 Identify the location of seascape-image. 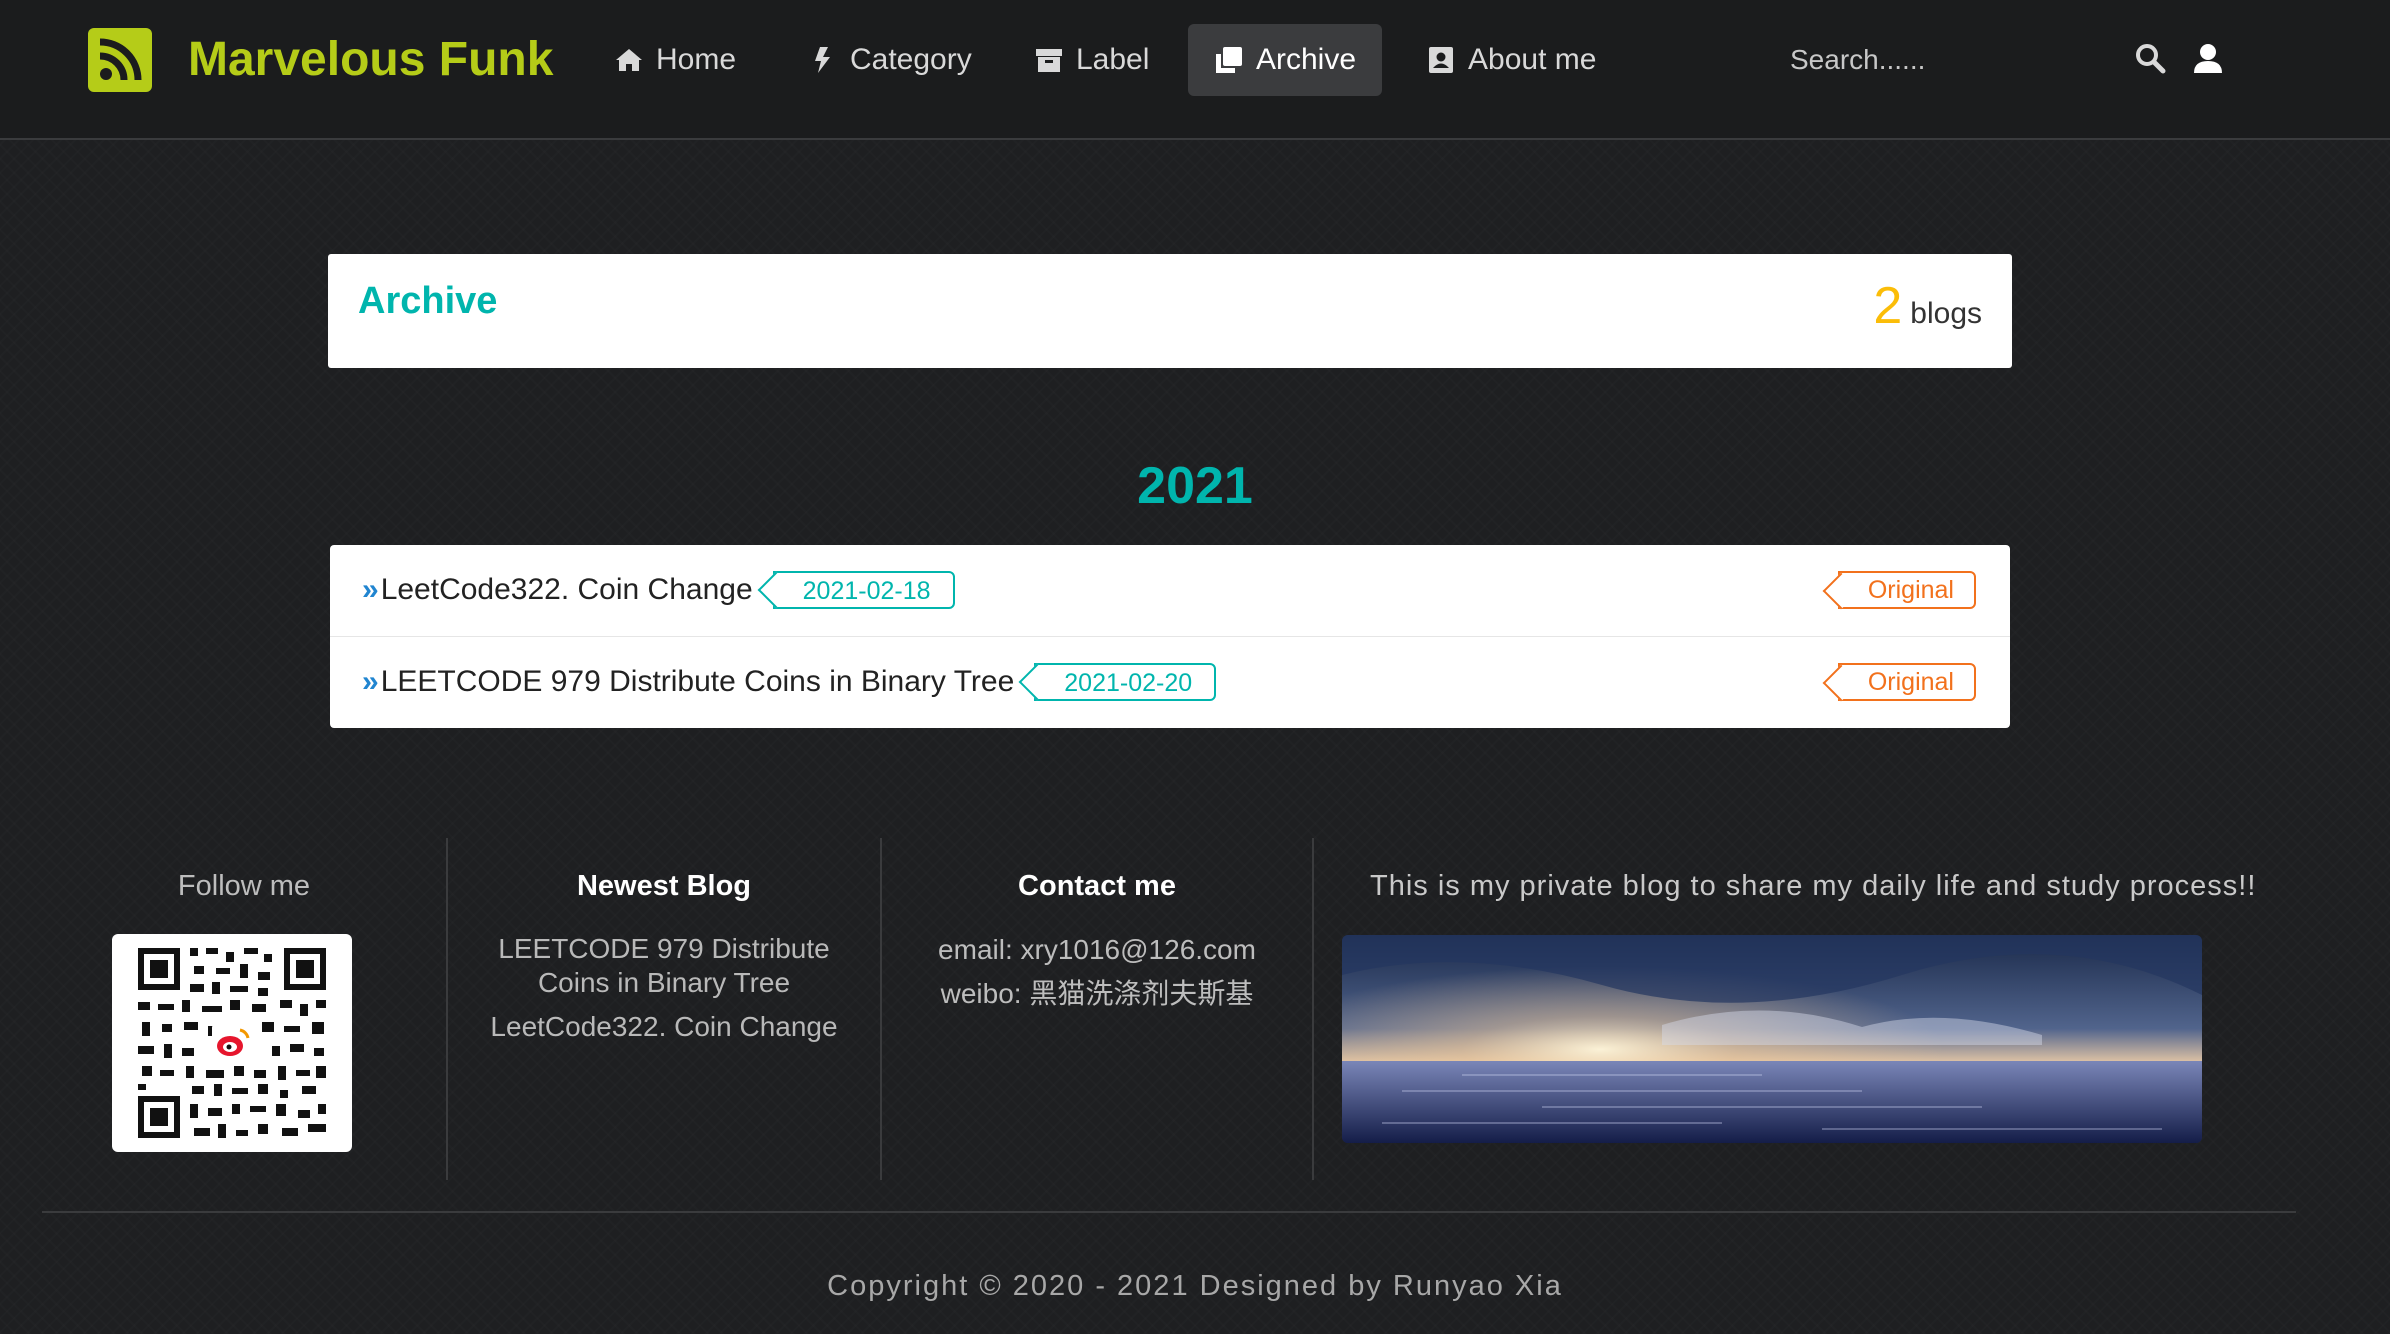
(1772, 1039).